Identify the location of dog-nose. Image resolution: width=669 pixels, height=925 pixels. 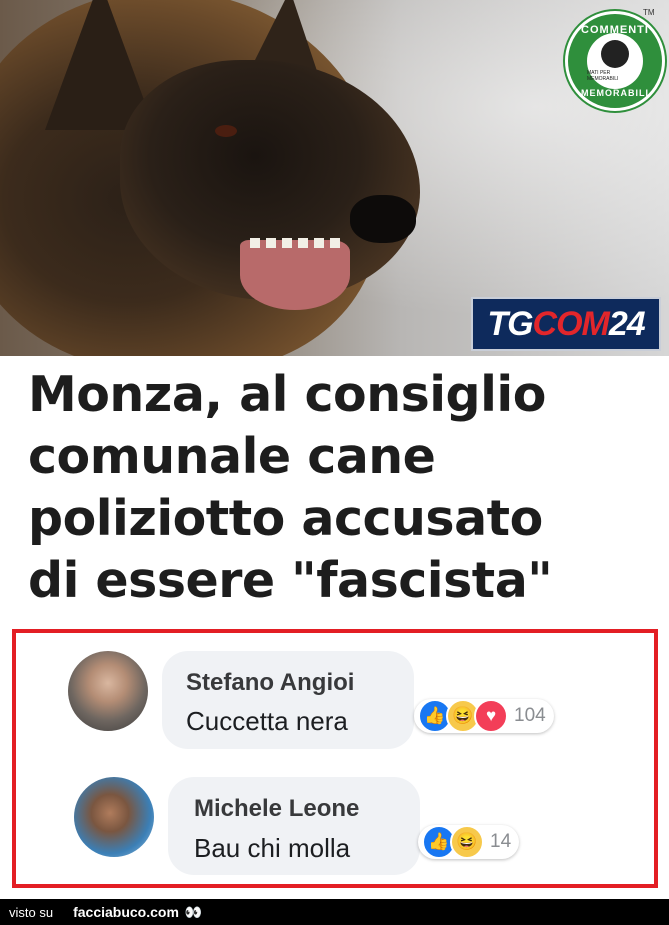
(383, 219).